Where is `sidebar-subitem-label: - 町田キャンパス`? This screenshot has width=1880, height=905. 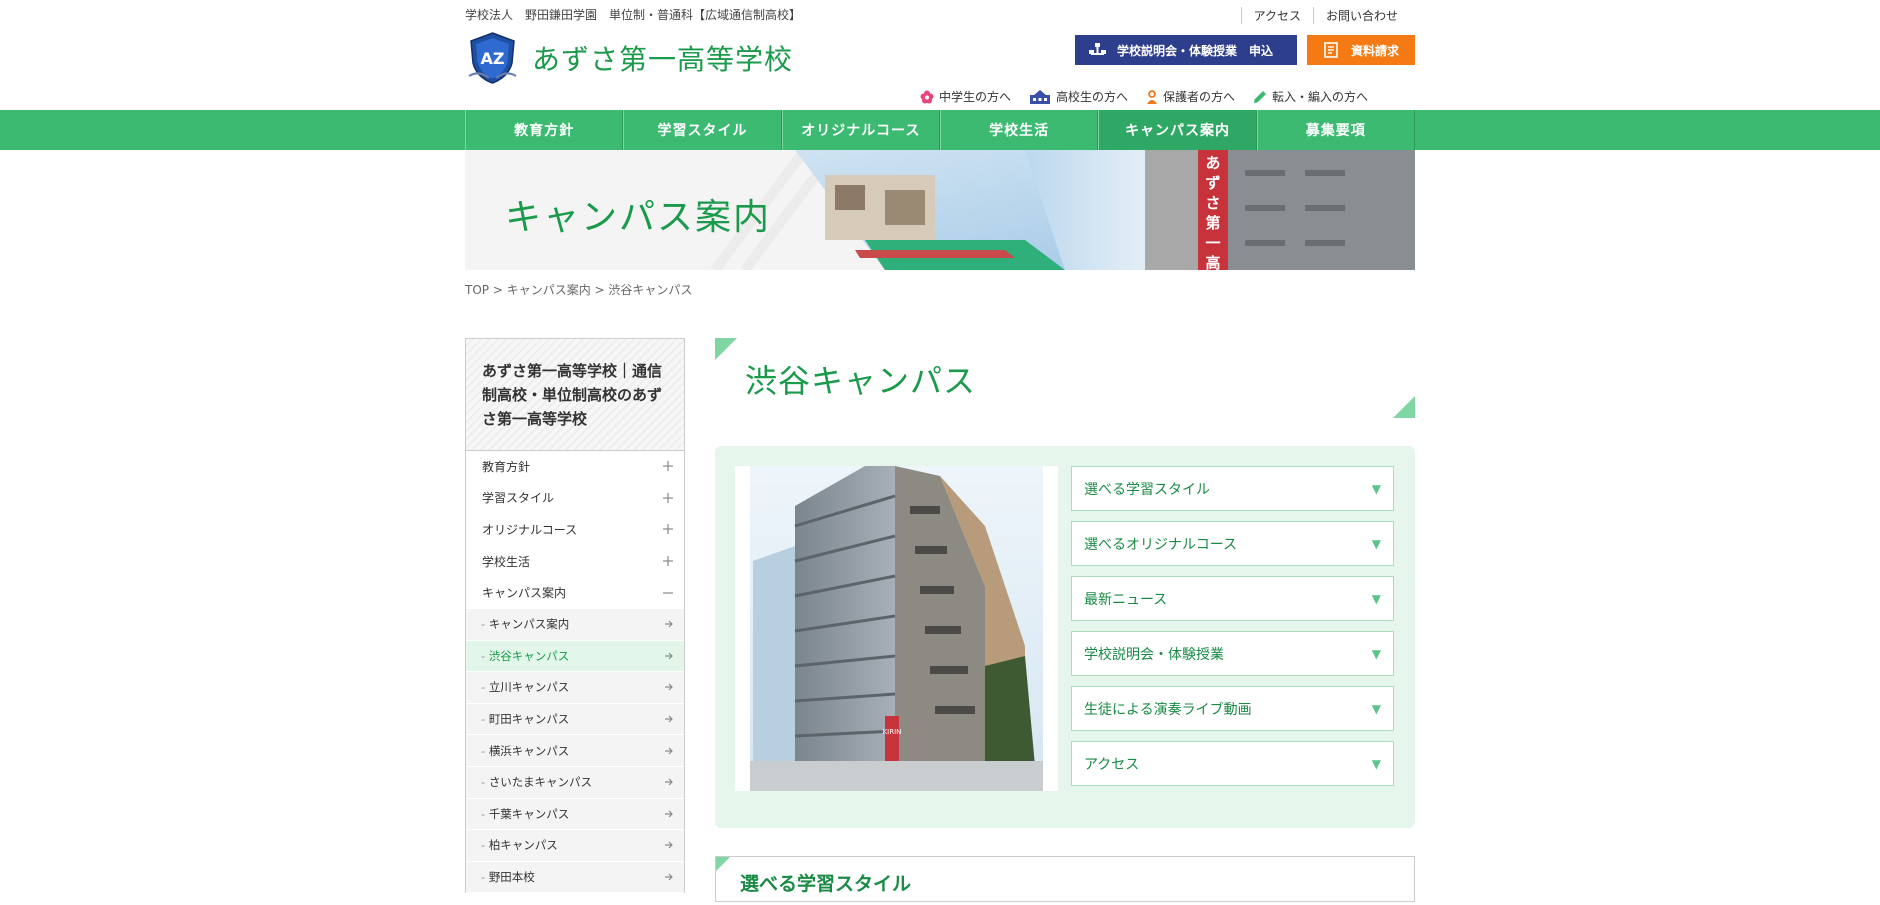
sidebar-subitem-label: - 町田キャンパス is located at coordinates (525, 719).